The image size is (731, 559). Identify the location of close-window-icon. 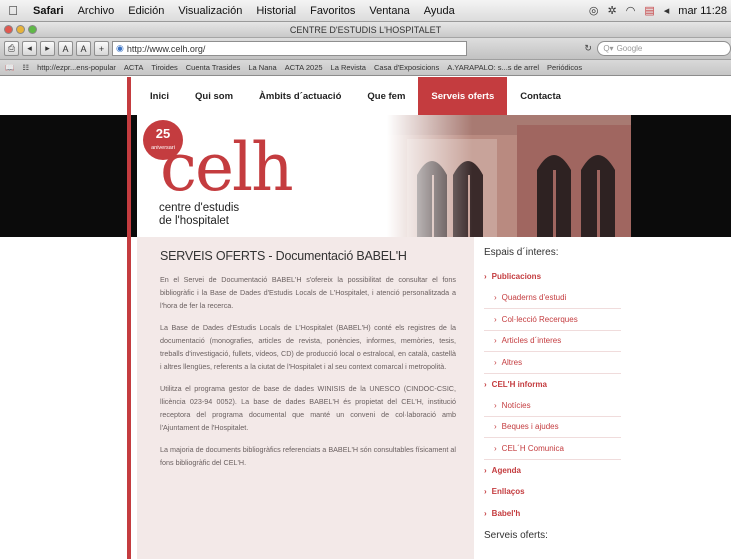
(8, 29).